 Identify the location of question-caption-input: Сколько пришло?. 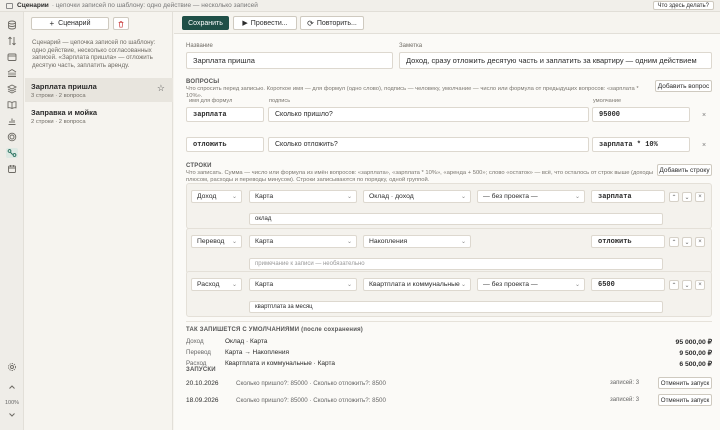
(428, 114).